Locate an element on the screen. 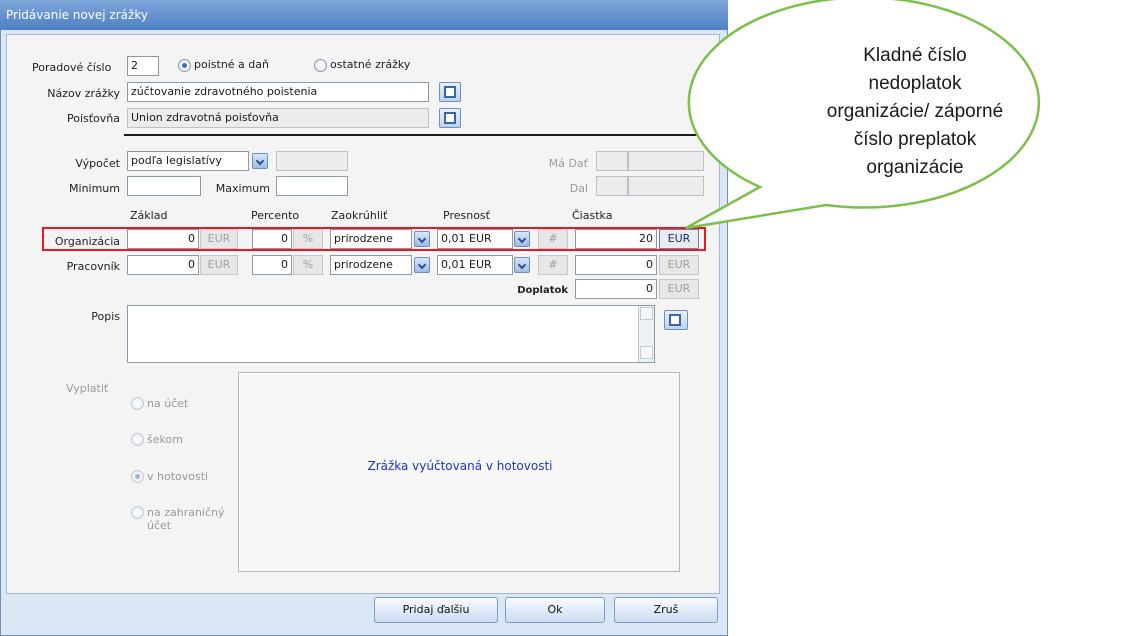 This screenshot has height=636, width=1129. callout-line: Kladné číslo is located at coordinates (915, 55).